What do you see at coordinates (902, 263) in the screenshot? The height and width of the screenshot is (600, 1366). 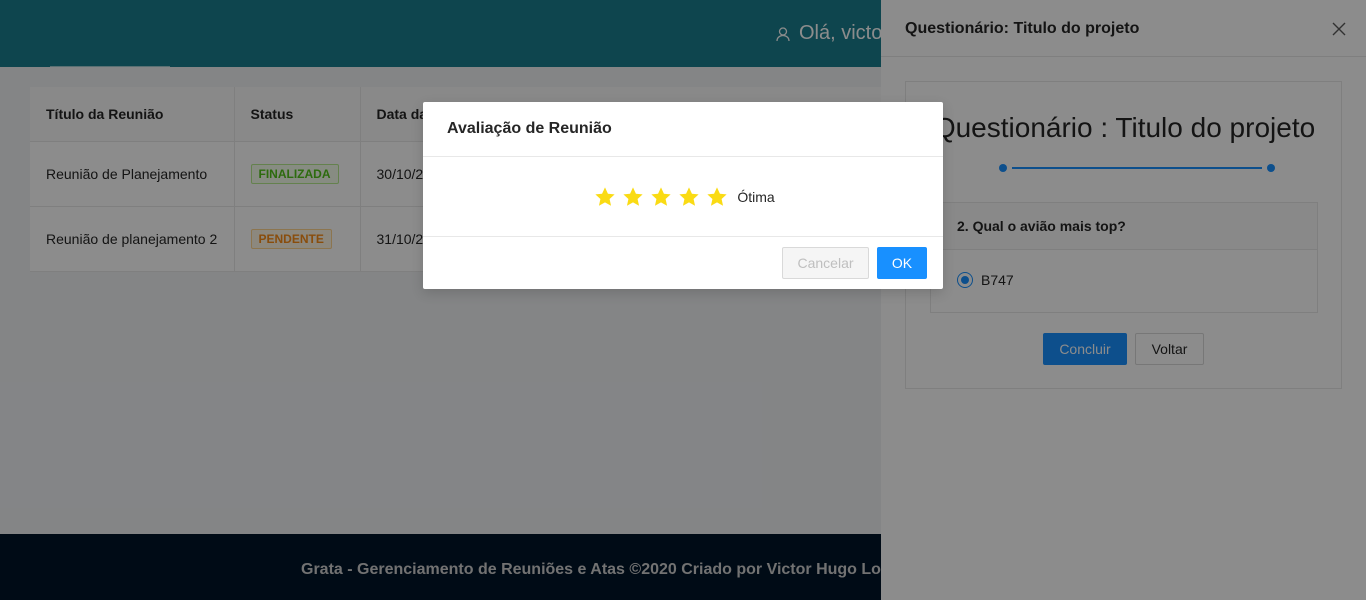 I see `ok-button: OK` at bounding box center [902, 263].